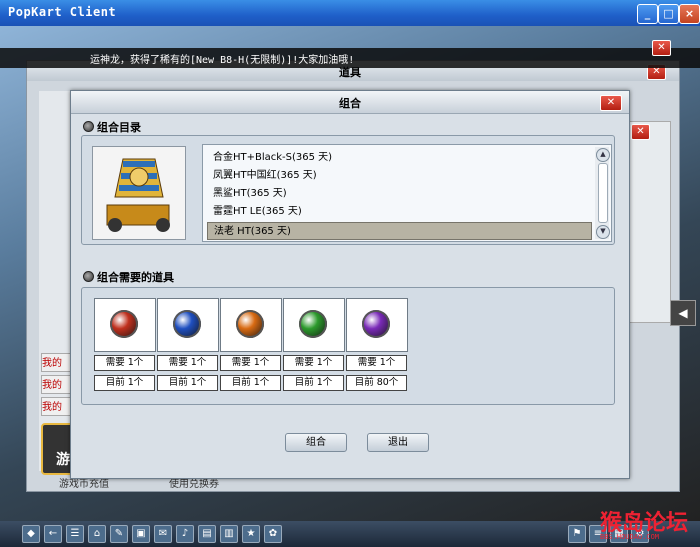  What do you see at coordinates (603, 155) in the screenshot?
I see `scroll-up-icon: ▲` at bounding box center [603, 155].